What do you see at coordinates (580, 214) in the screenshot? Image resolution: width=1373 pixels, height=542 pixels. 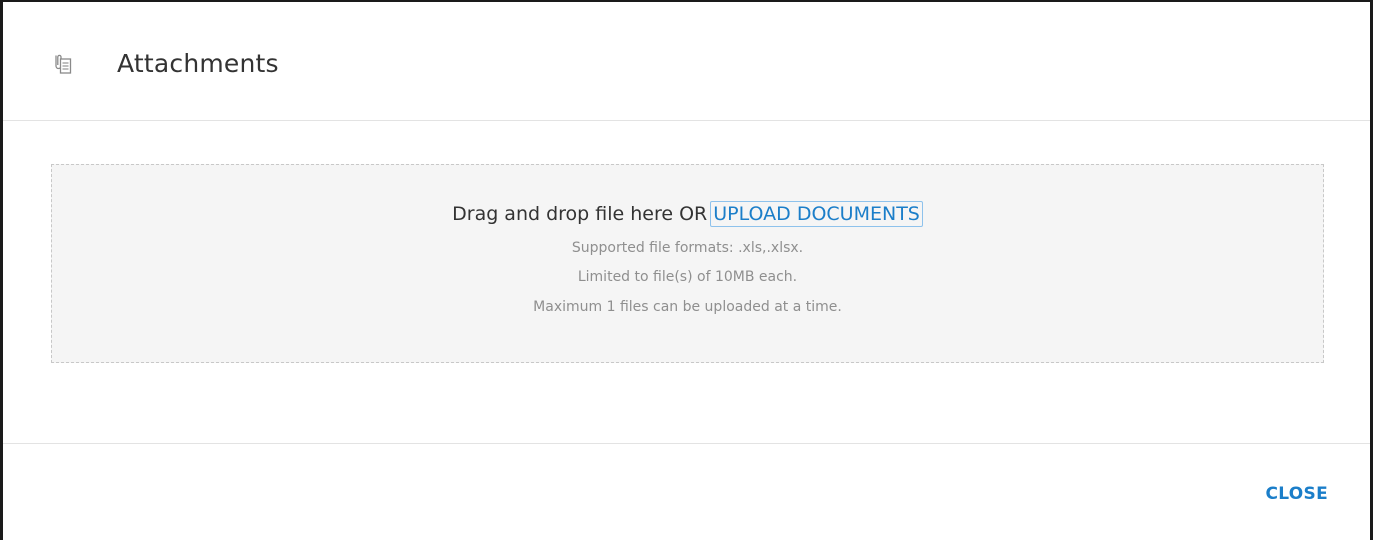 I see `drop-prompt-text: Drag and drop file here OR` at bounding box center [580, 214].